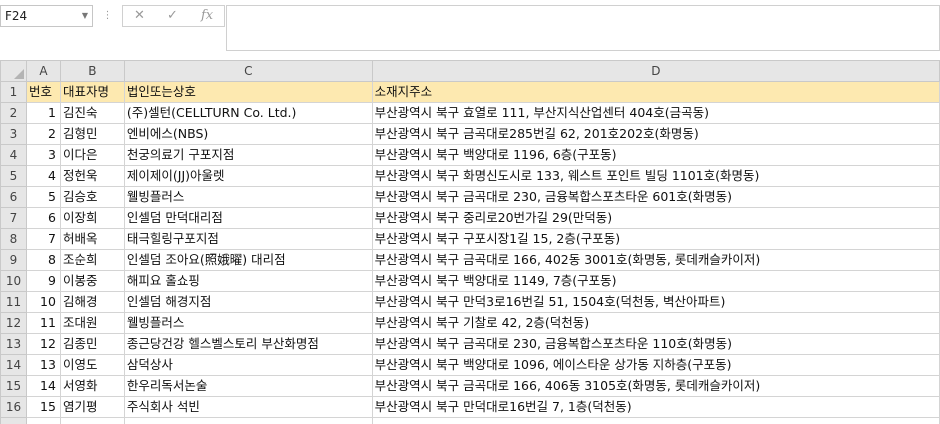 The width and height of the screenshot is (940, 424). What do you see at coordinates (92, 134) in the screenshot?
I see `cell-representative: 김형민` at bounding box center [92, 134].